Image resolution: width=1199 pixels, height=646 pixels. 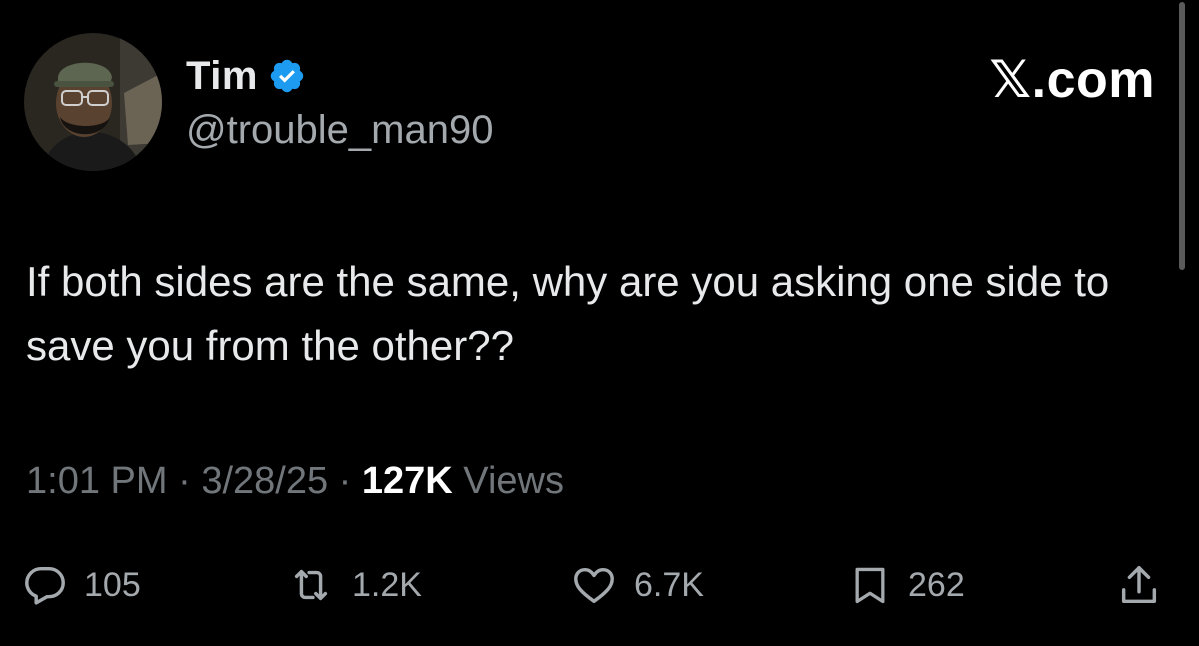 What do you see at coordinates (669, 584) in the screenshot?
I see `like-count: 6.7K` at bounding box center [669, 584].